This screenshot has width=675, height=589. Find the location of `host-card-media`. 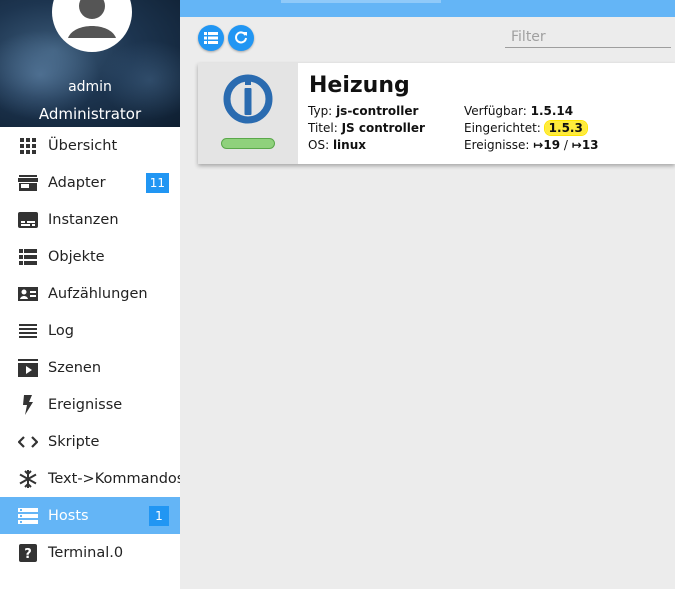

host-card-media is located at coordinates (248, 113).